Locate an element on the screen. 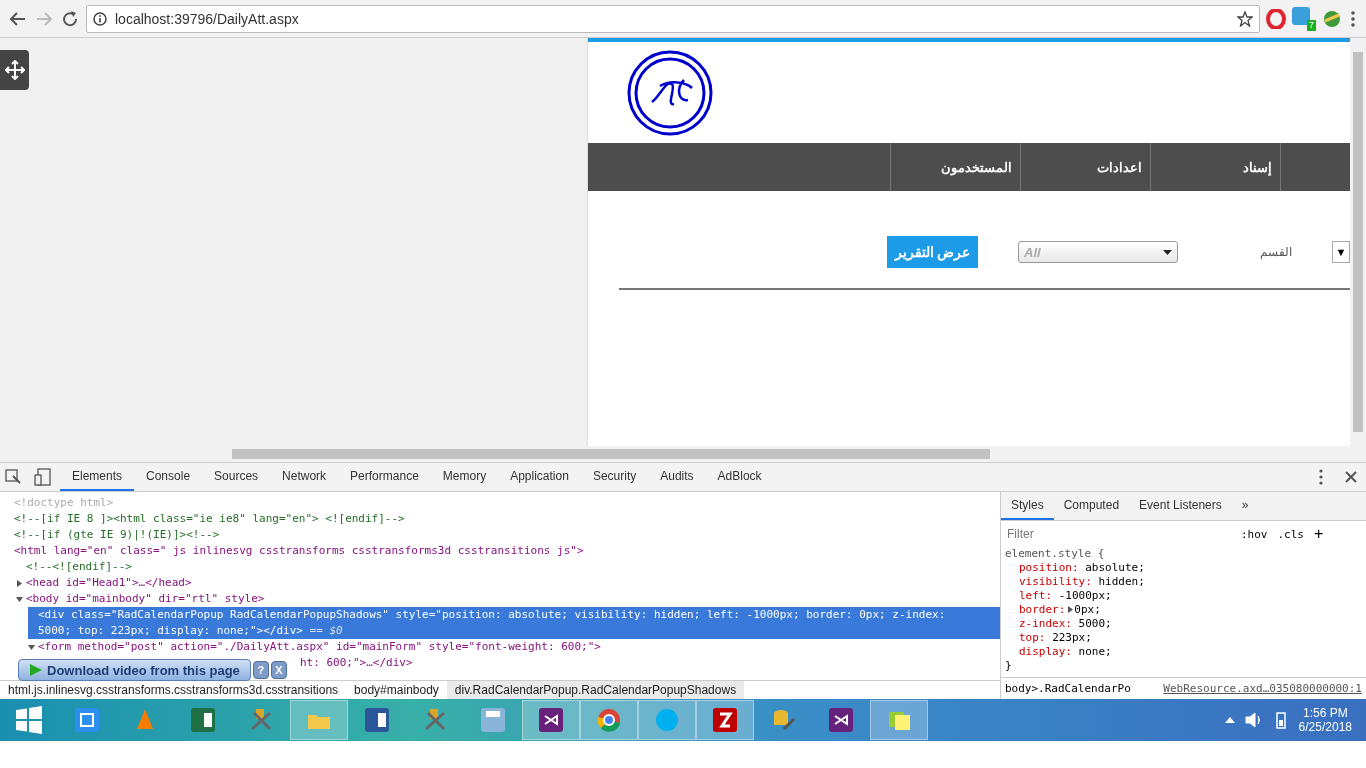 This screenshot has height=768, width=1366. move-icon is located at coordinates (14, 70).